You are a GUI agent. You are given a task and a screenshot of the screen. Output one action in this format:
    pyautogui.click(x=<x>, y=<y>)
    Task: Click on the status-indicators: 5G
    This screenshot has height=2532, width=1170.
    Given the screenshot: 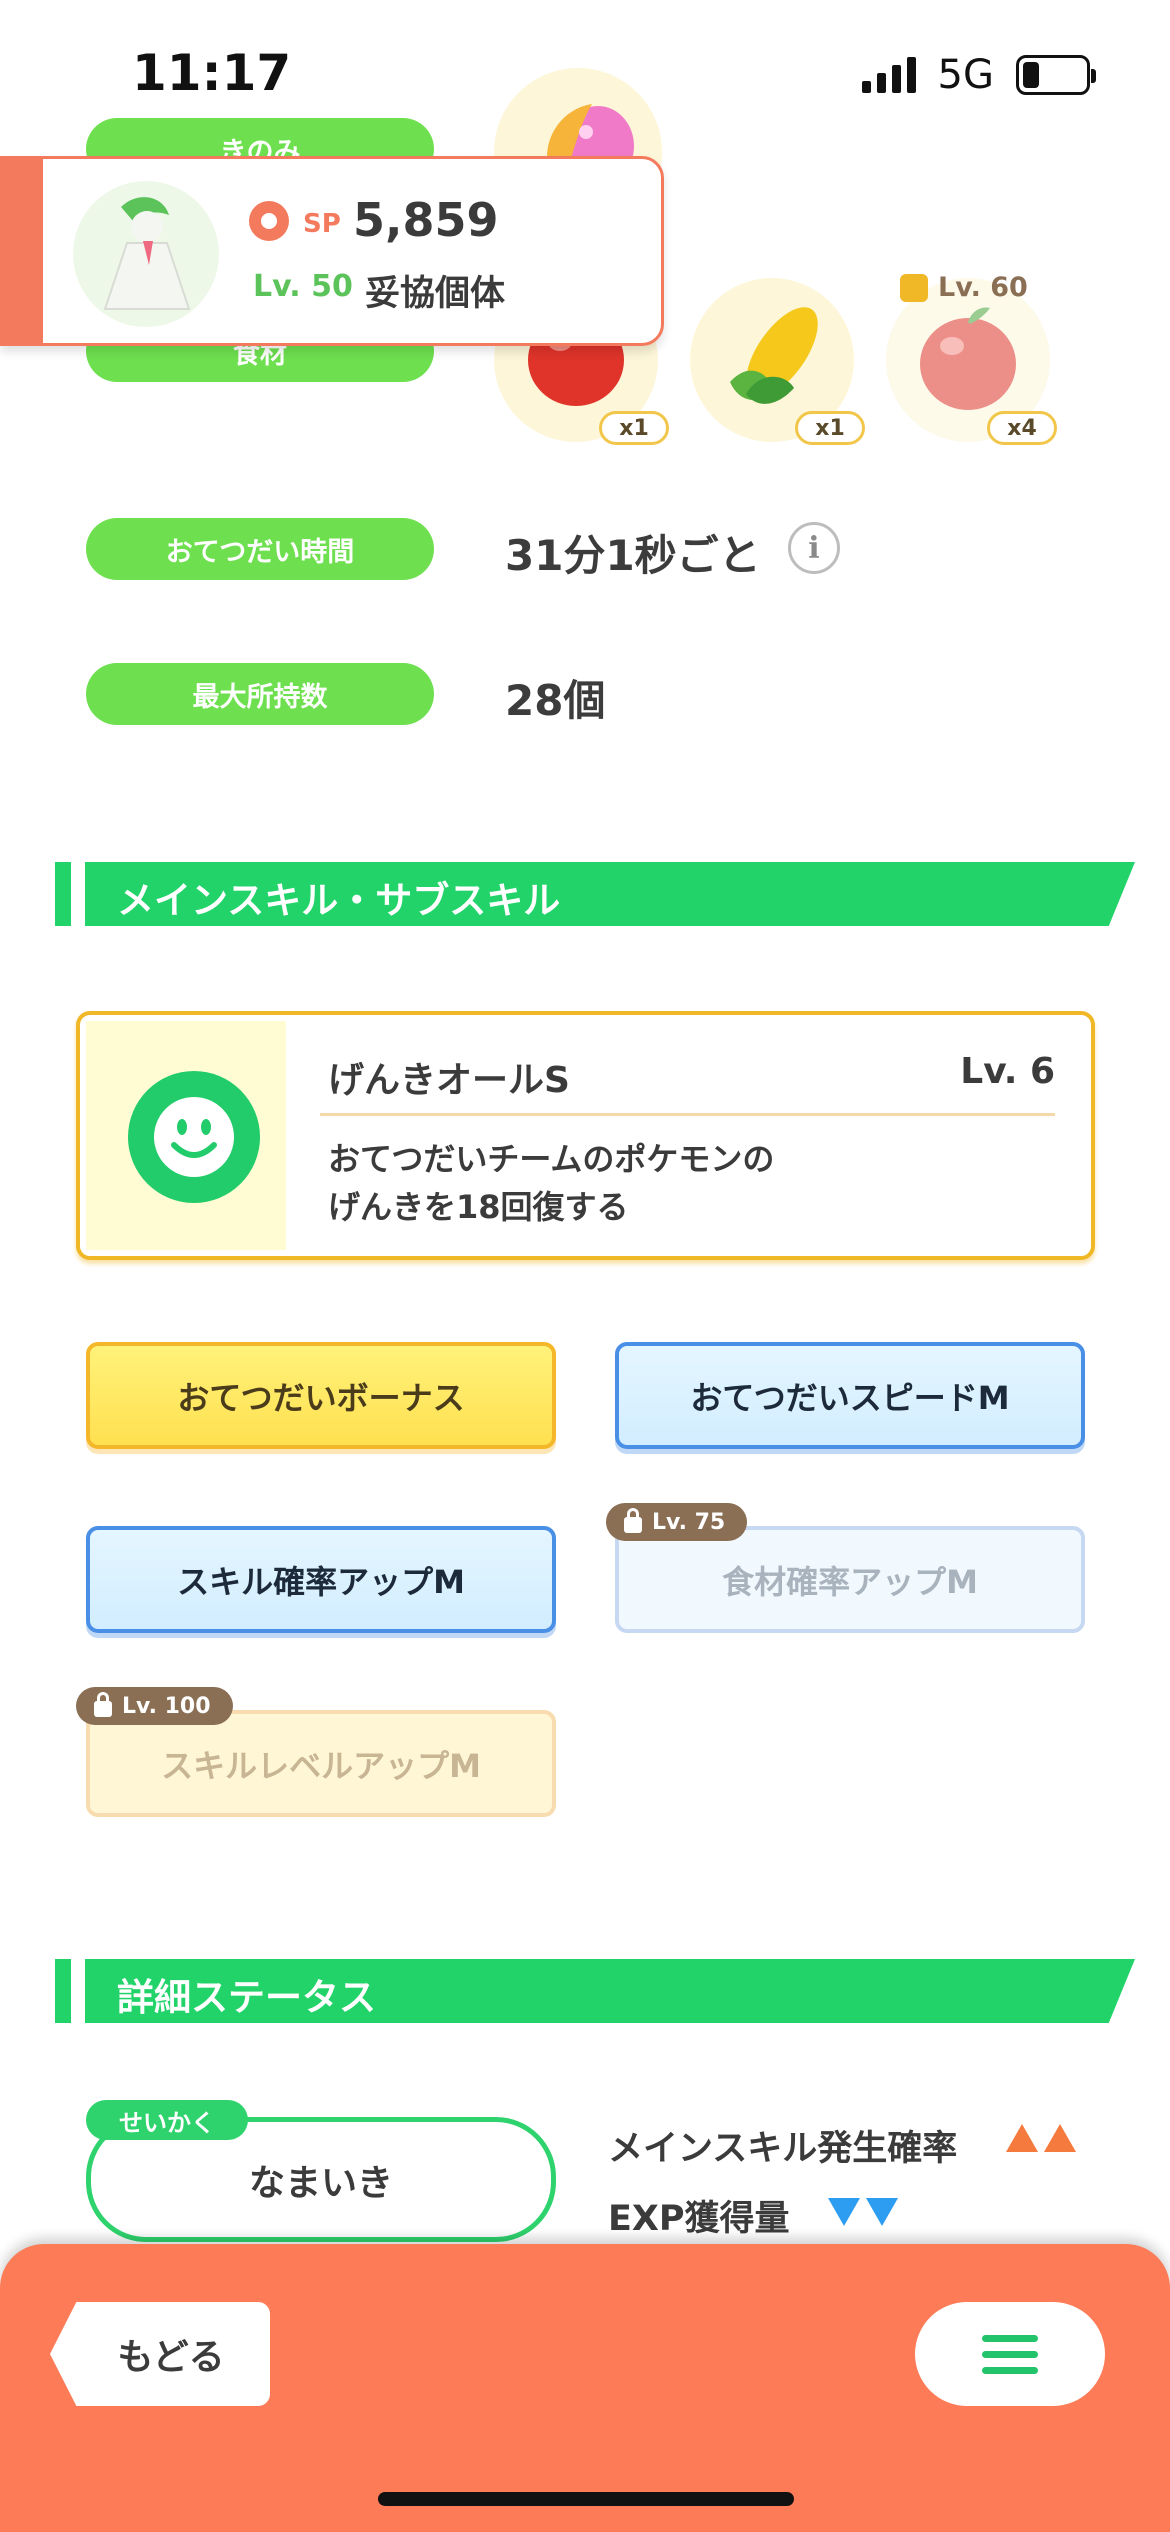 What is the action you would take?
    pyautogui.click(x=978, y=75)
    